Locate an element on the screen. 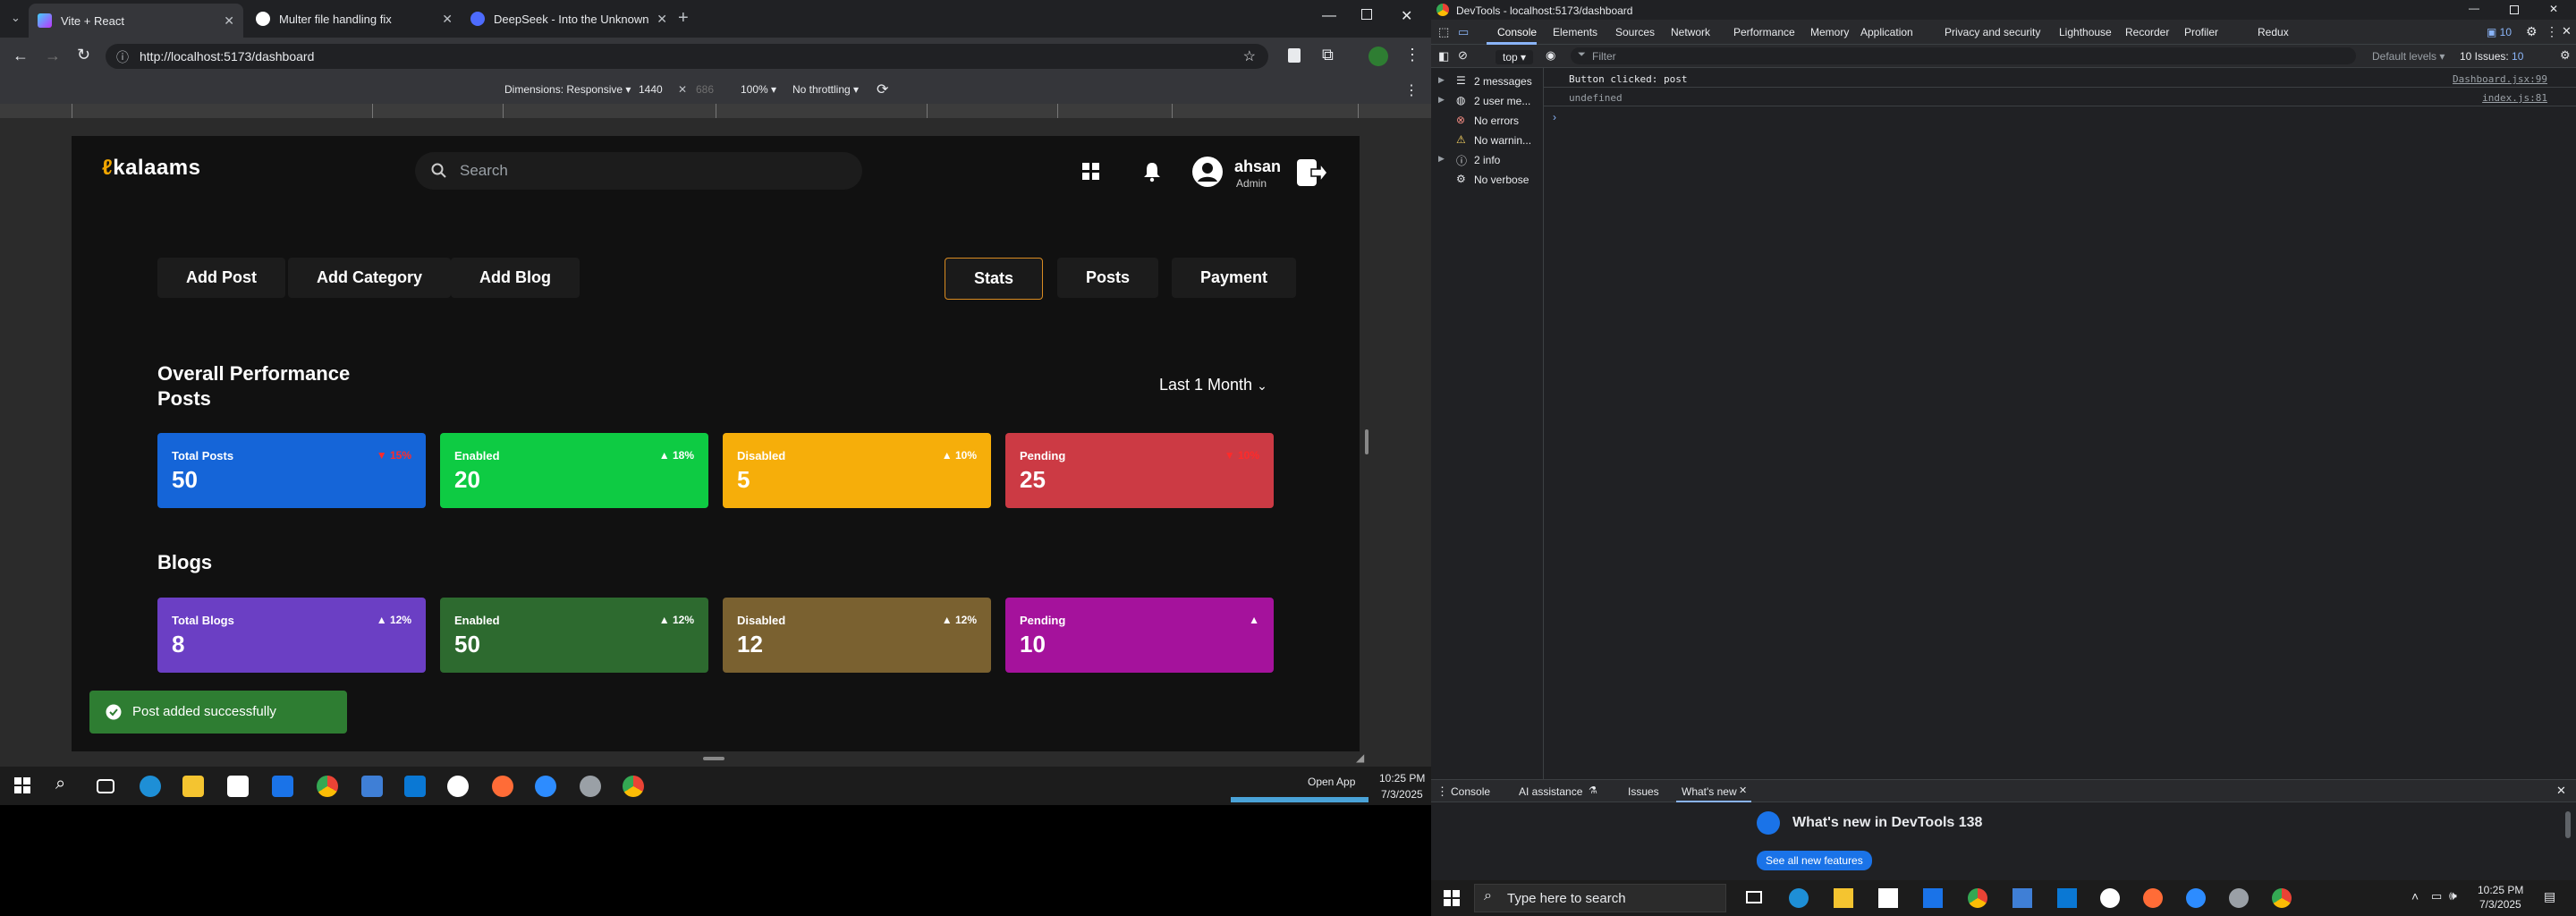  avatar is located at coordinates (1207, 172).